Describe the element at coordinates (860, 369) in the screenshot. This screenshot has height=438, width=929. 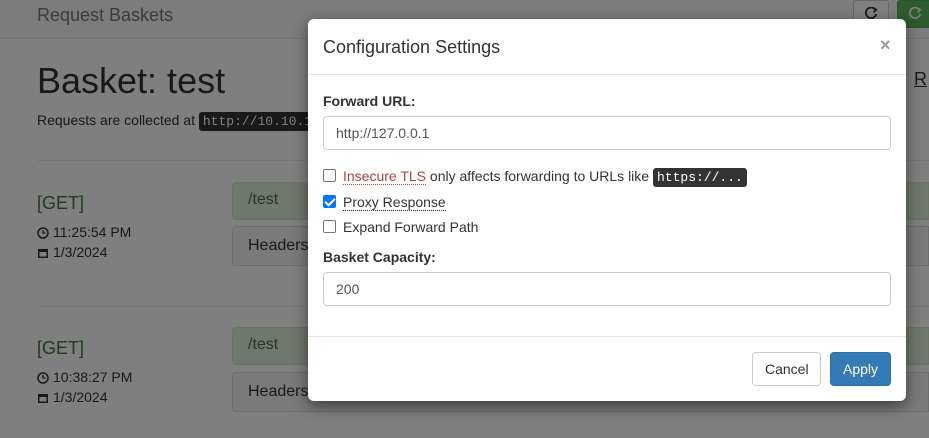
I see `apply-button: Apply` at that location.